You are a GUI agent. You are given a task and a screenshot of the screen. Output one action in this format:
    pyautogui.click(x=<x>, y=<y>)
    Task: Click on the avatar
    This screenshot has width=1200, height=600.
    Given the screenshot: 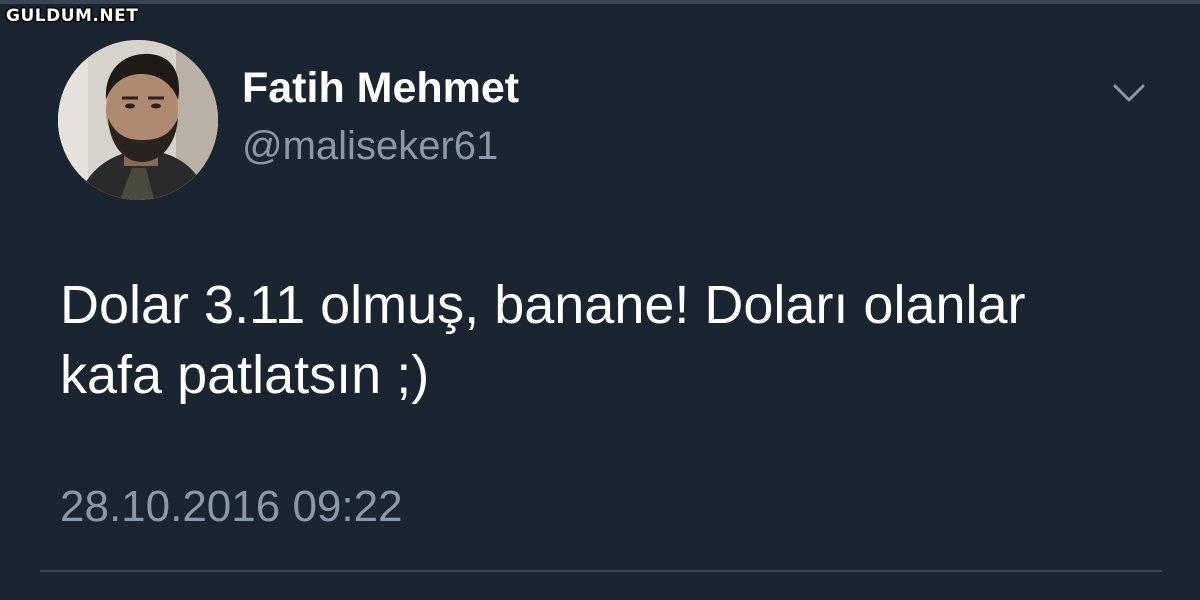 What is the action you would take?
    pyautogui.click(x=138, y=120)
    